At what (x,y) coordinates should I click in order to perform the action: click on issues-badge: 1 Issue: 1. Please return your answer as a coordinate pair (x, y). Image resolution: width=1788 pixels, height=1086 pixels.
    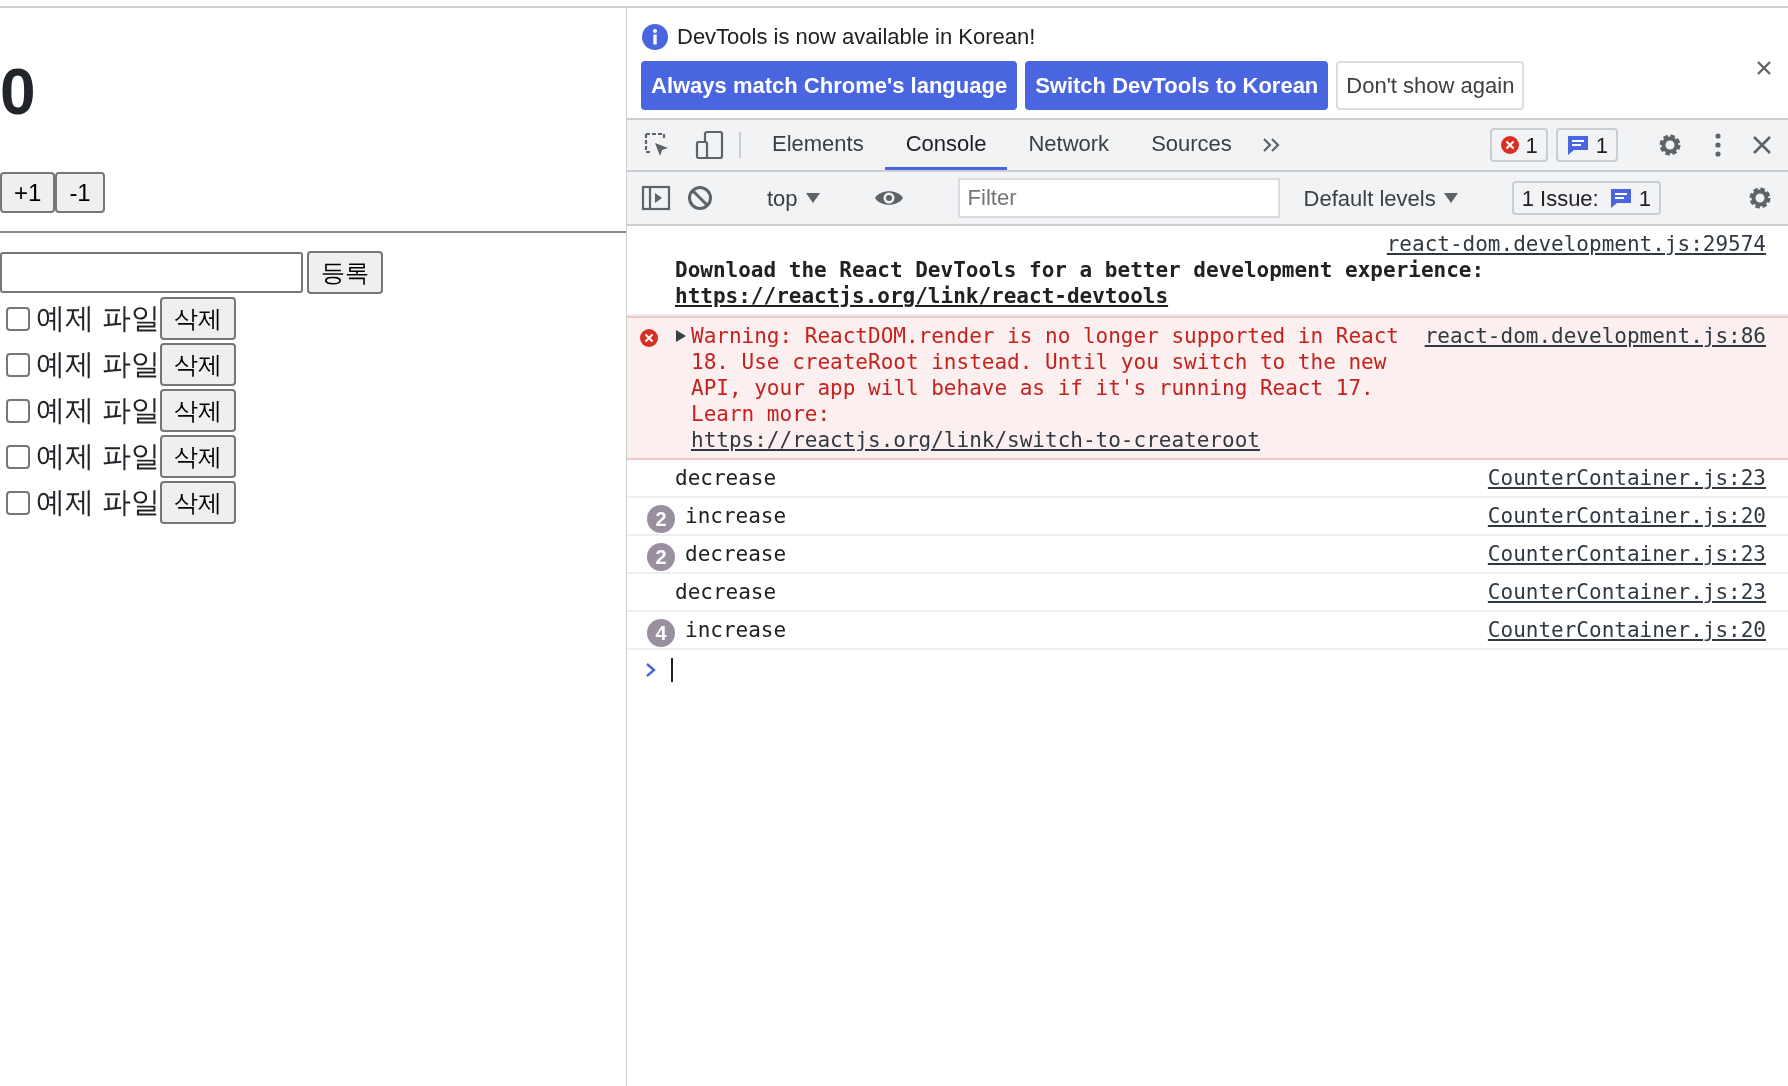
    Looking at the image, I should click on (1586, 198).